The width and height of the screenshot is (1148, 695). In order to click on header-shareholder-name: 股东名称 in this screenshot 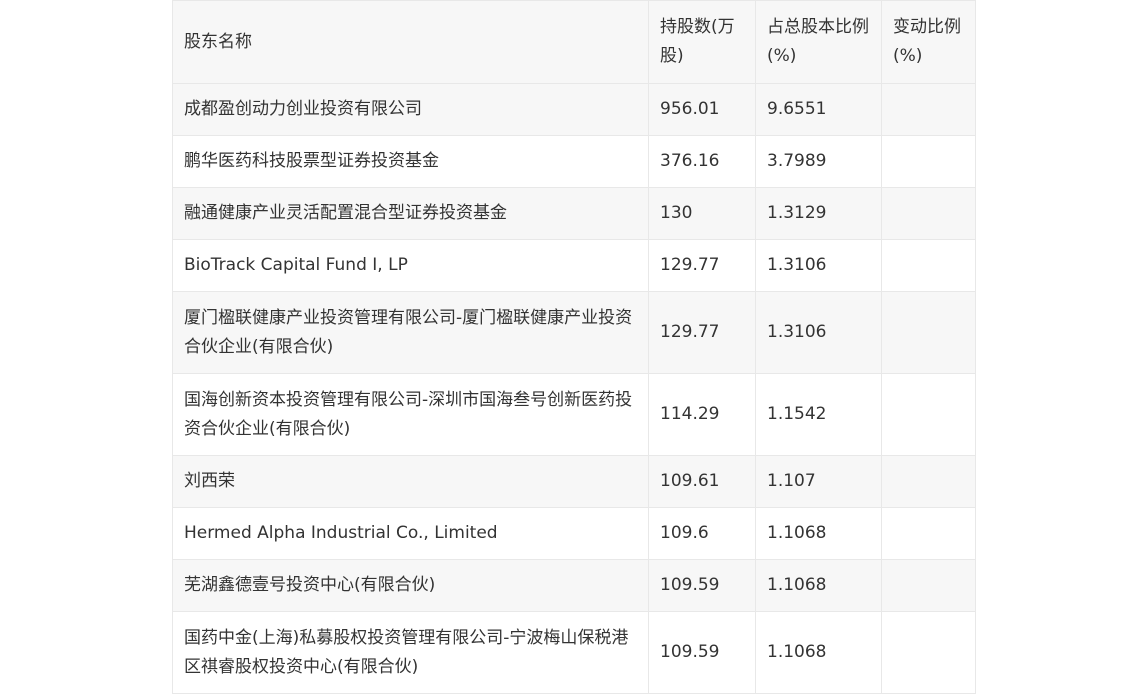, I will do `click(410, 42)`.